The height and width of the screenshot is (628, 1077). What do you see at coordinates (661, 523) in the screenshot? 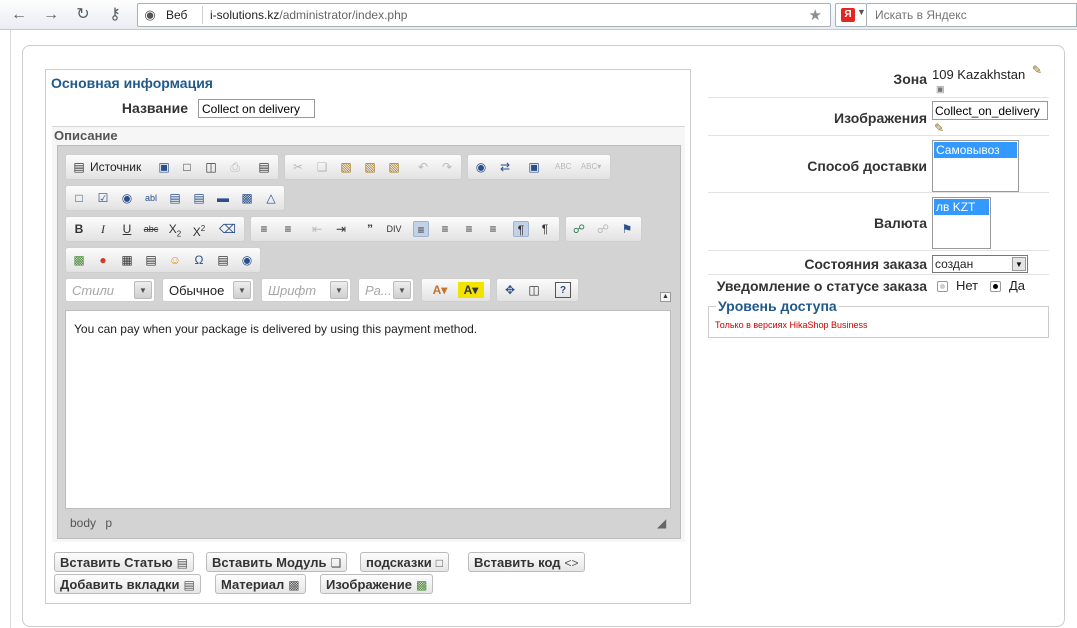
I see `resize-grip-icon: ◢` at bounding box center [661, 523].